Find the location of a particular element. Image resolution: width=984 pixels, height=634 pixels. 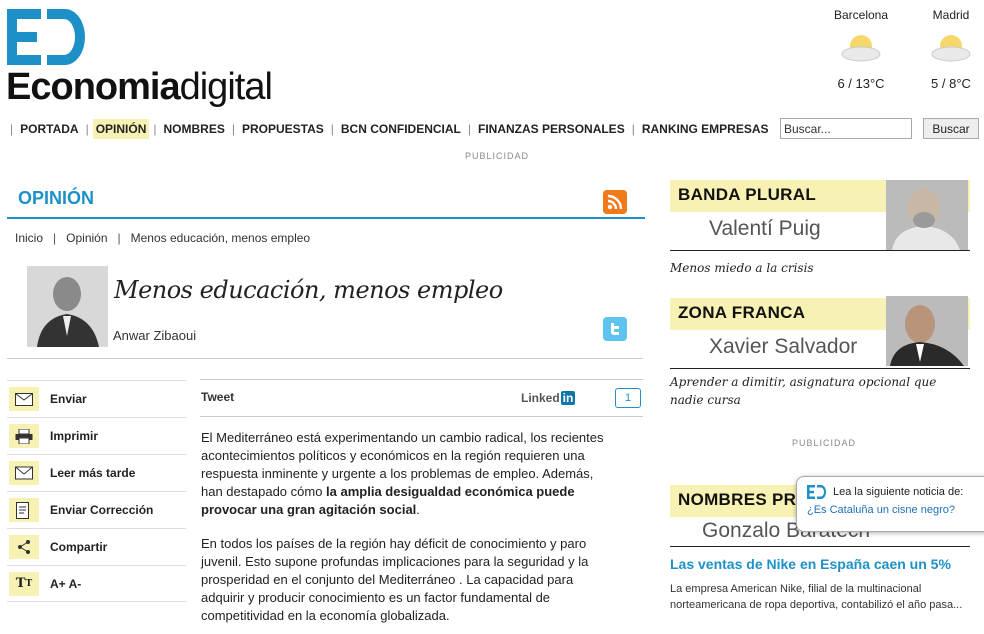

share-divider-bottom is located at coordinates (421, 416).